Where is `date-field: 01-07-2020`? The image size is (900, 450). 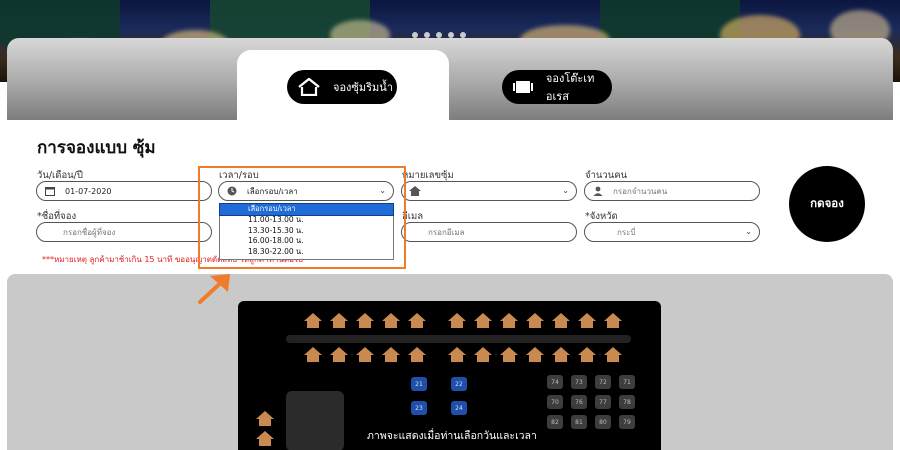 date-field: 01-07-2020 is located at coordinates (124, 191).